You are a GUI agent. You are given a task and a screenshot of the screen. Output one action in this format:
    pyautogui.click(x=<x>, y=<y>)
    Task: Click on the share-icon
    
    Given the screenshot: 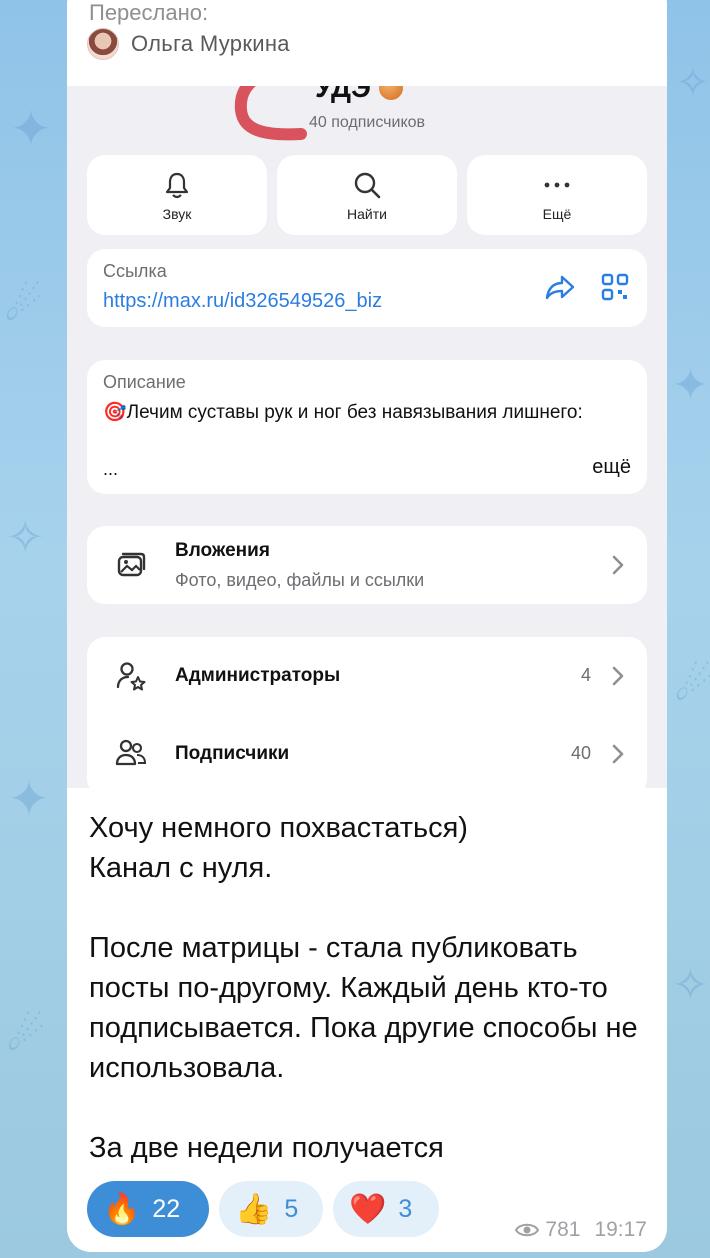 What is the action you would take?
    pyautogui.click(x=560, y=287)
    